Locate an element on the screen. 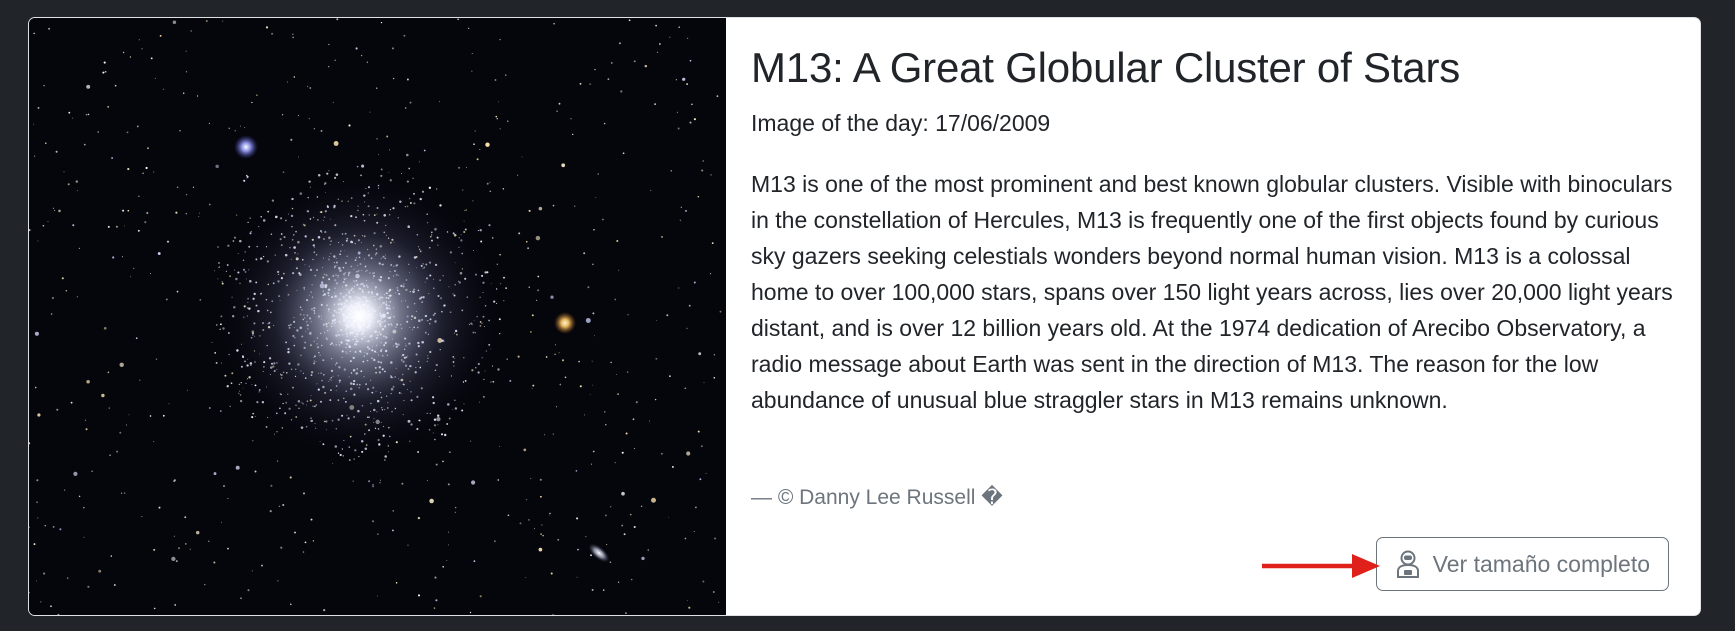 Image resolution: width=1735 pixels, height=631 pixels. card-title: M13: A Great Globular Cluster of Stars is located at coordinates (1106, 67).